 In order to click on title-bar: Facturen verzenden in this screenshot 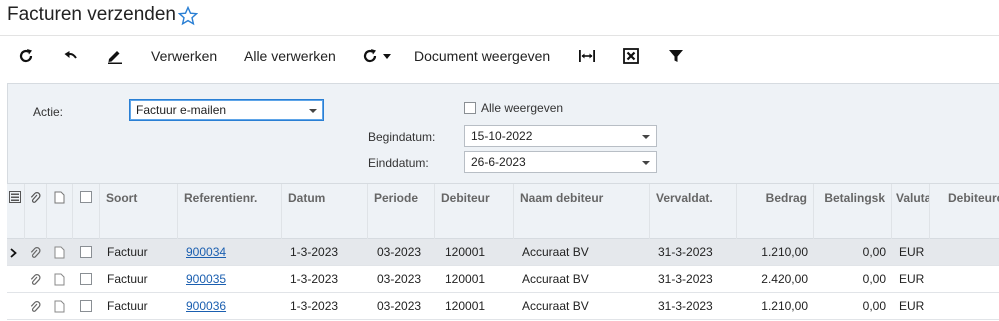, I will do `click(499, 18)`.